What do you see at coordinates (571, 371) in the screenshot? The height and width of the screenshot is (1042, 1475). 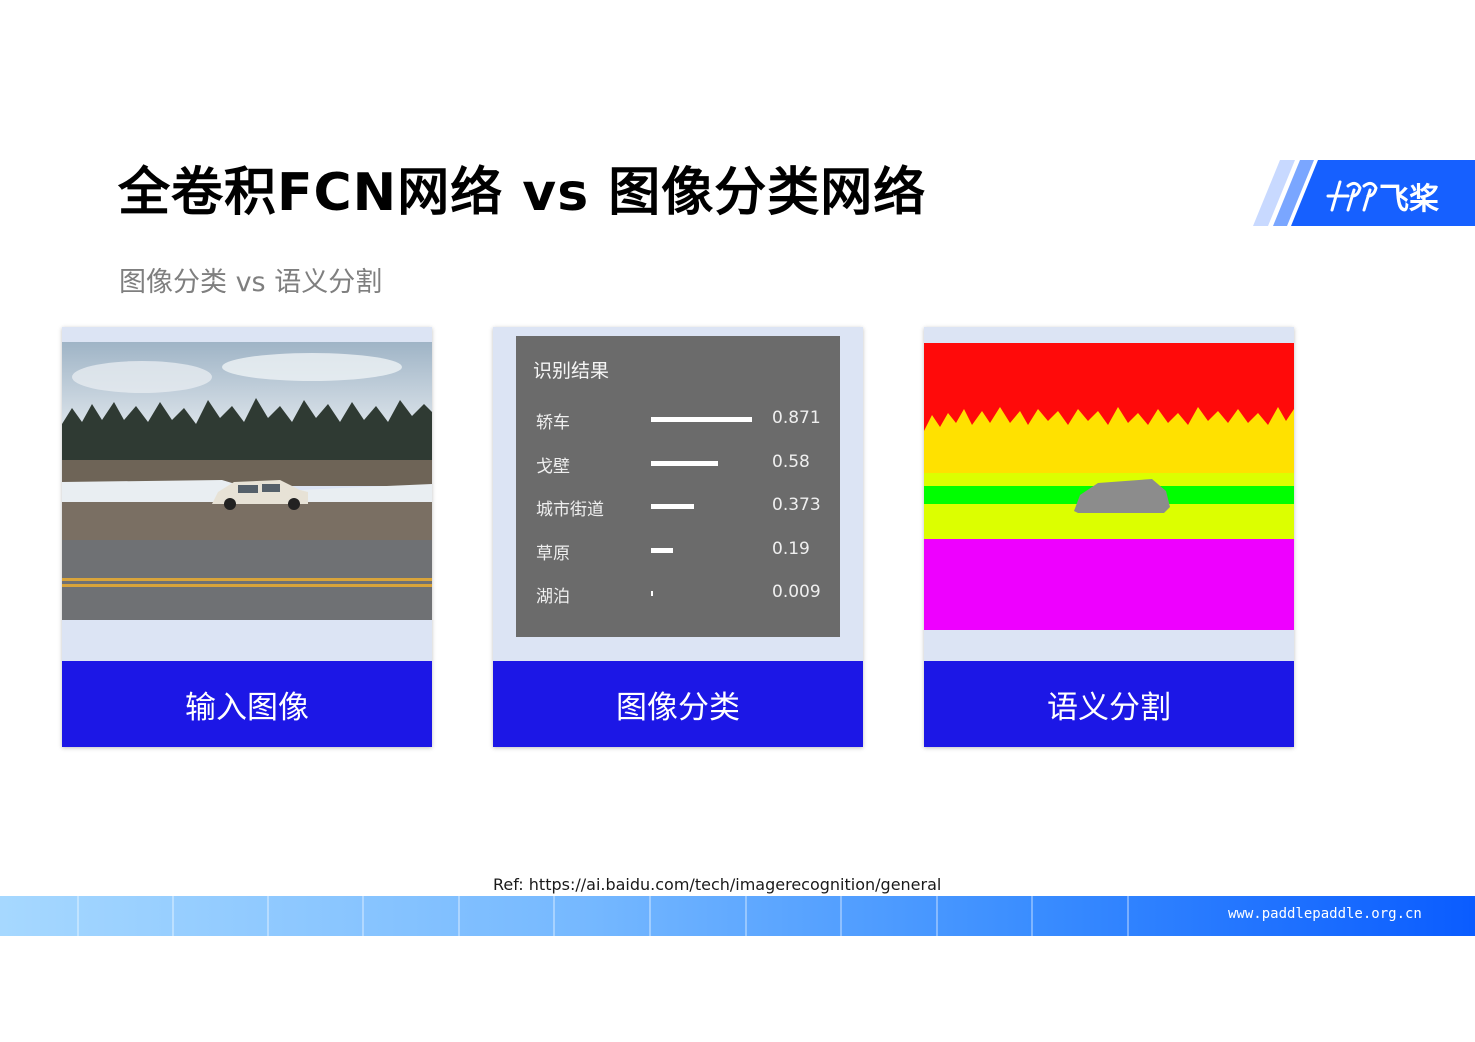 I see `result-title: 识别结果` at bounding box center [571, 371].